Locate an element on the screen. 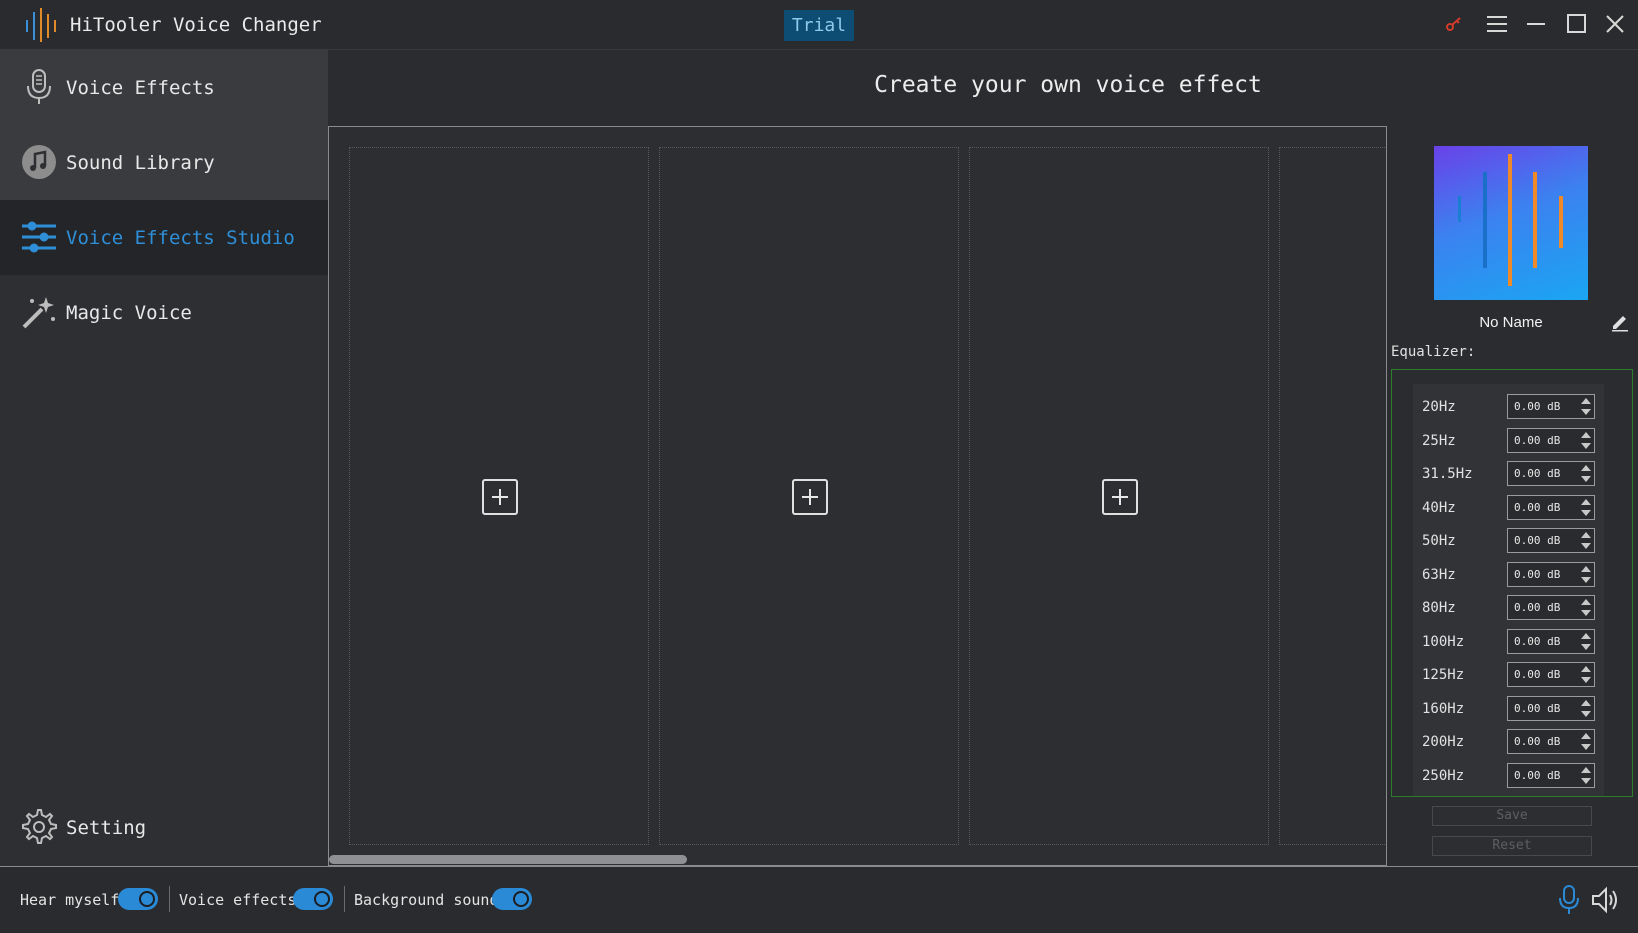 Image resolution: width=1638 pixels, height=933 pixels. key-icon is located at coordinates (1454, 24).